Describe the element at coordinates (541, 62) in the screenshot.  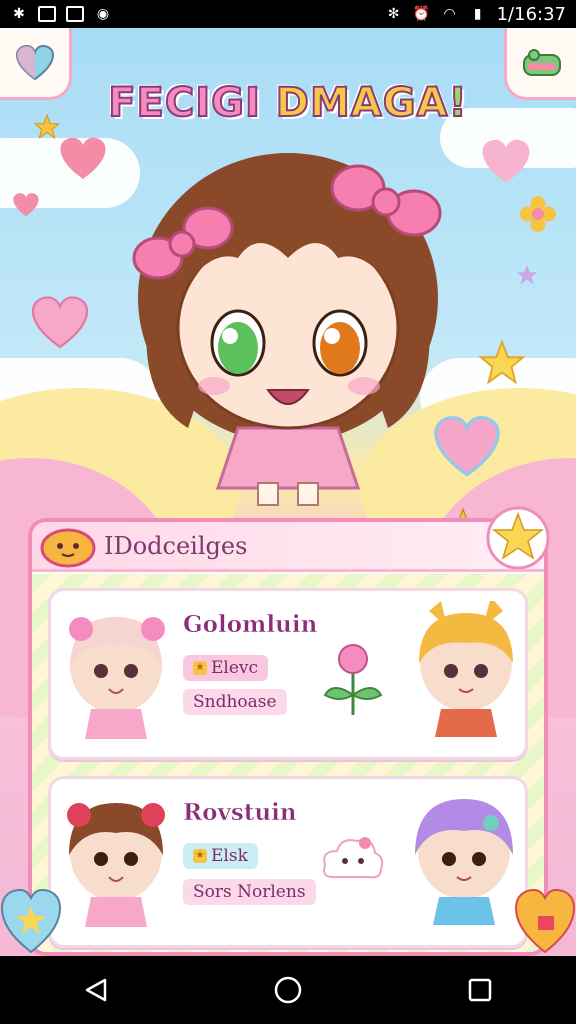
I see `shop-icon` at that location.